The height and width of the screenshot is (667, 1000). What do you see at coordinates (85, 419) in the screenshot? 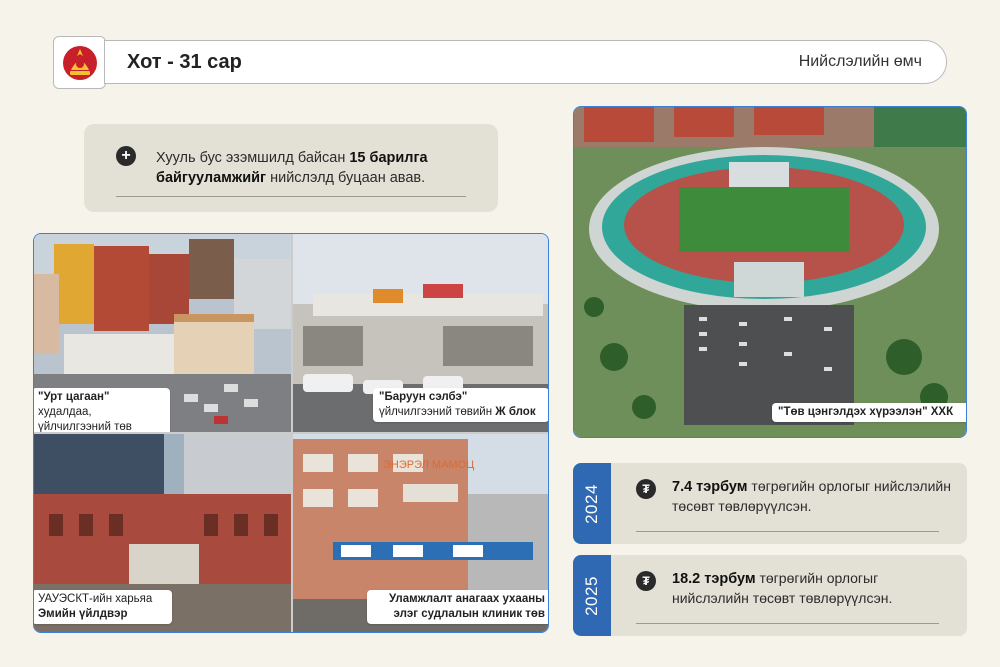
I see `caption-text: худалдаа, үйлчилгээний төв` at bounding box center [85, 419].